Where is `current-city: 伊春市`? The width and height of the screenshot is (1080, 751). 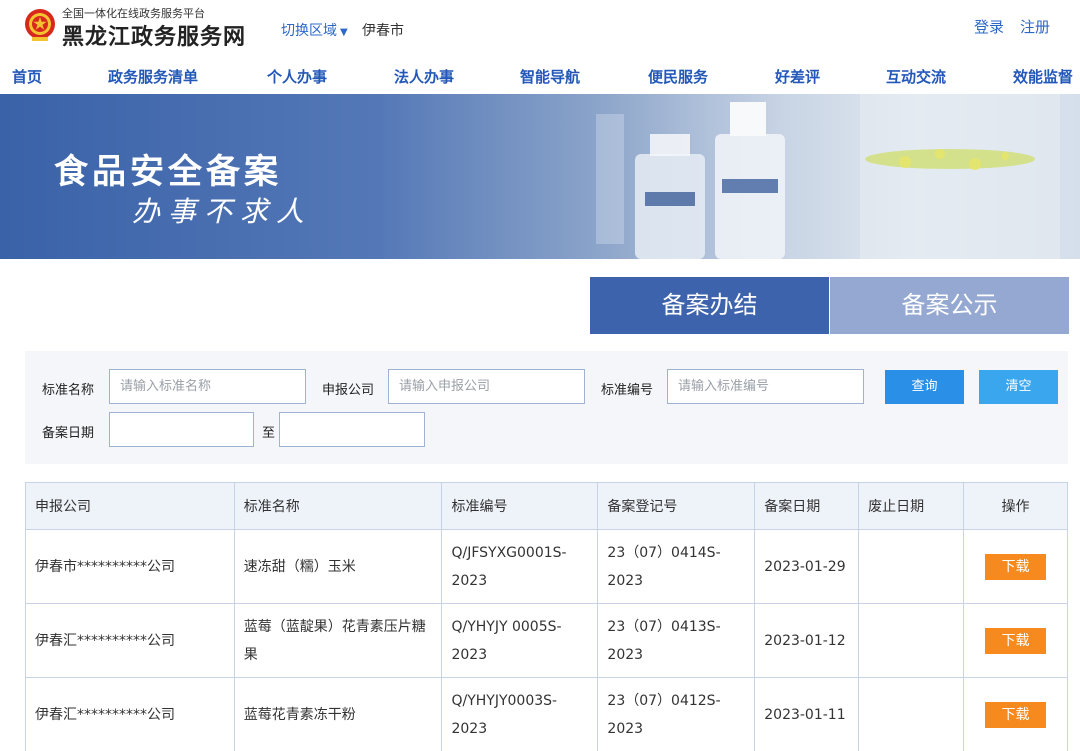 current-city: 伊春市 is located at coordinates (383, 31).